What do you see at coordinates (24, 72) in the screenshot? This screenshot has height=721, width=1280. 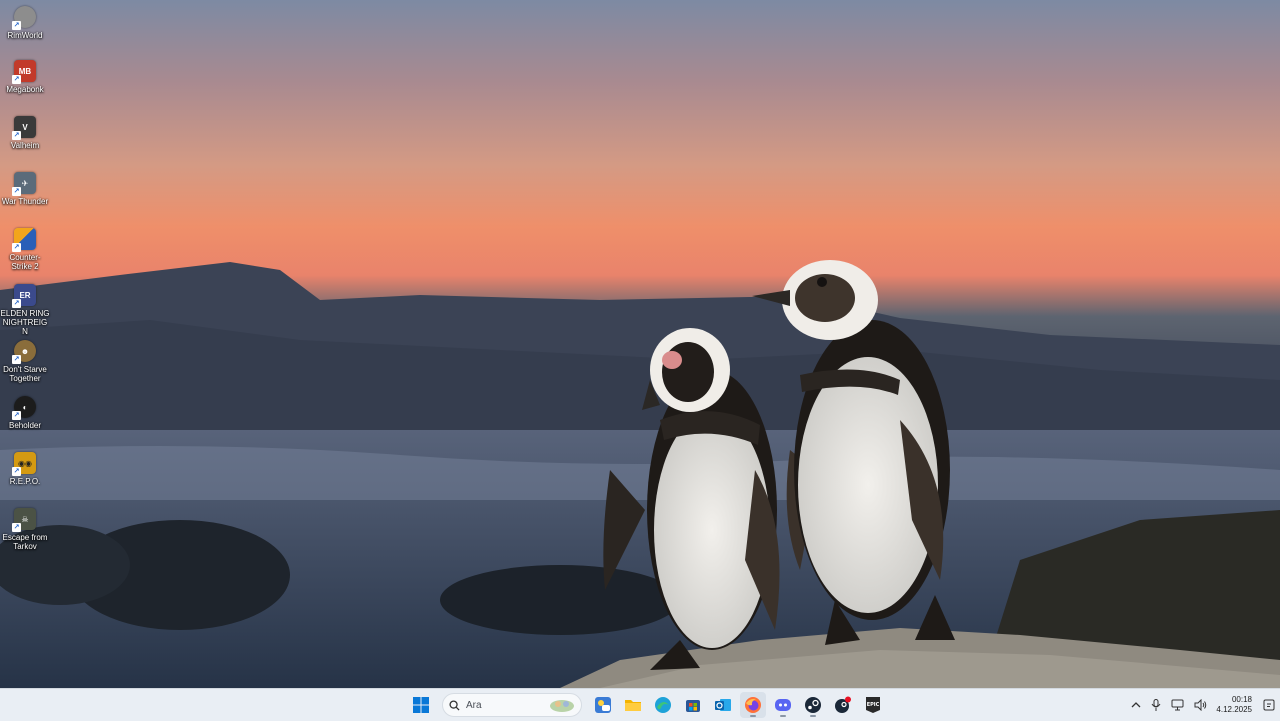 I see `megabonk-icon: MB ↗` at bounding box center [24, 72].